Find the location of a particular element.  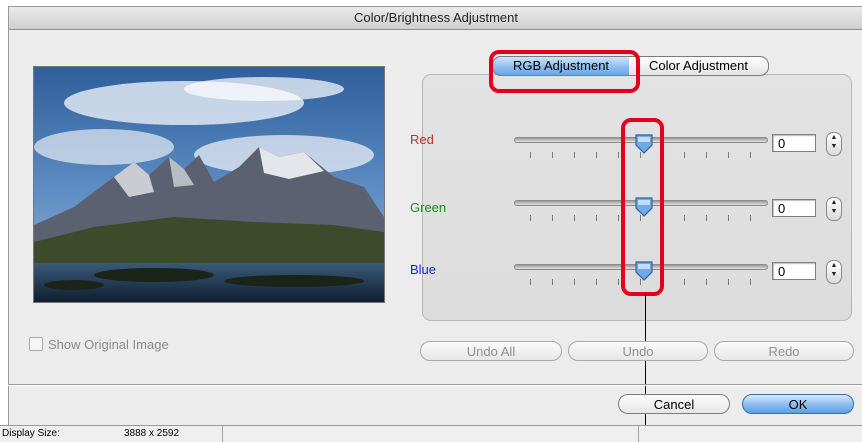

blue-value-field: 0 is located at coordinates (794, 271).